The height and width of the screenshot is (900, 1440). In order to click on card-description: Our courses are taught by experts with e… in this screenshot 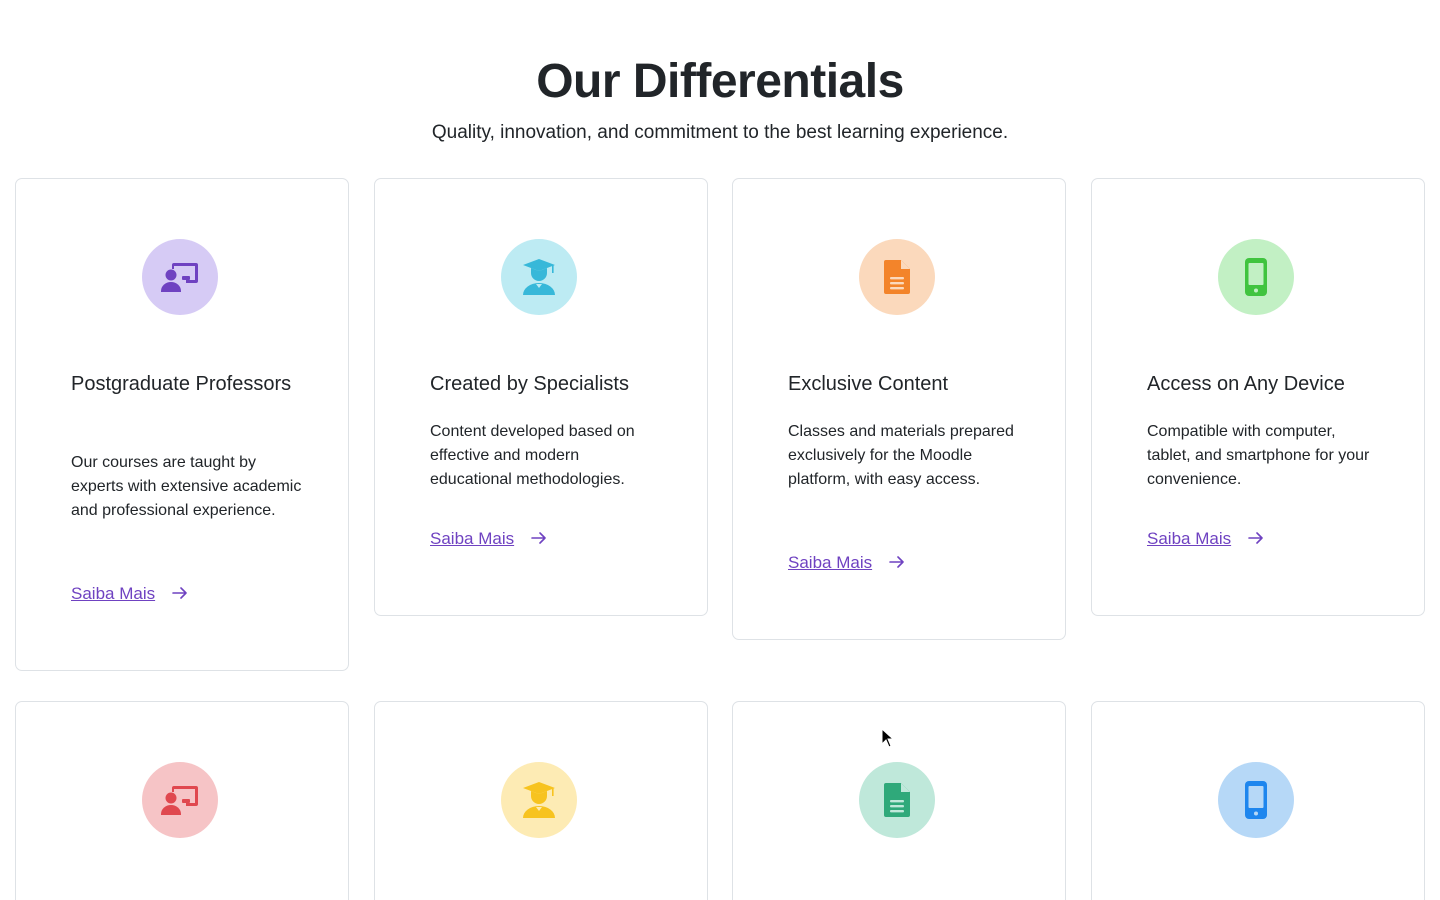, I will do `click(186, 486)`.